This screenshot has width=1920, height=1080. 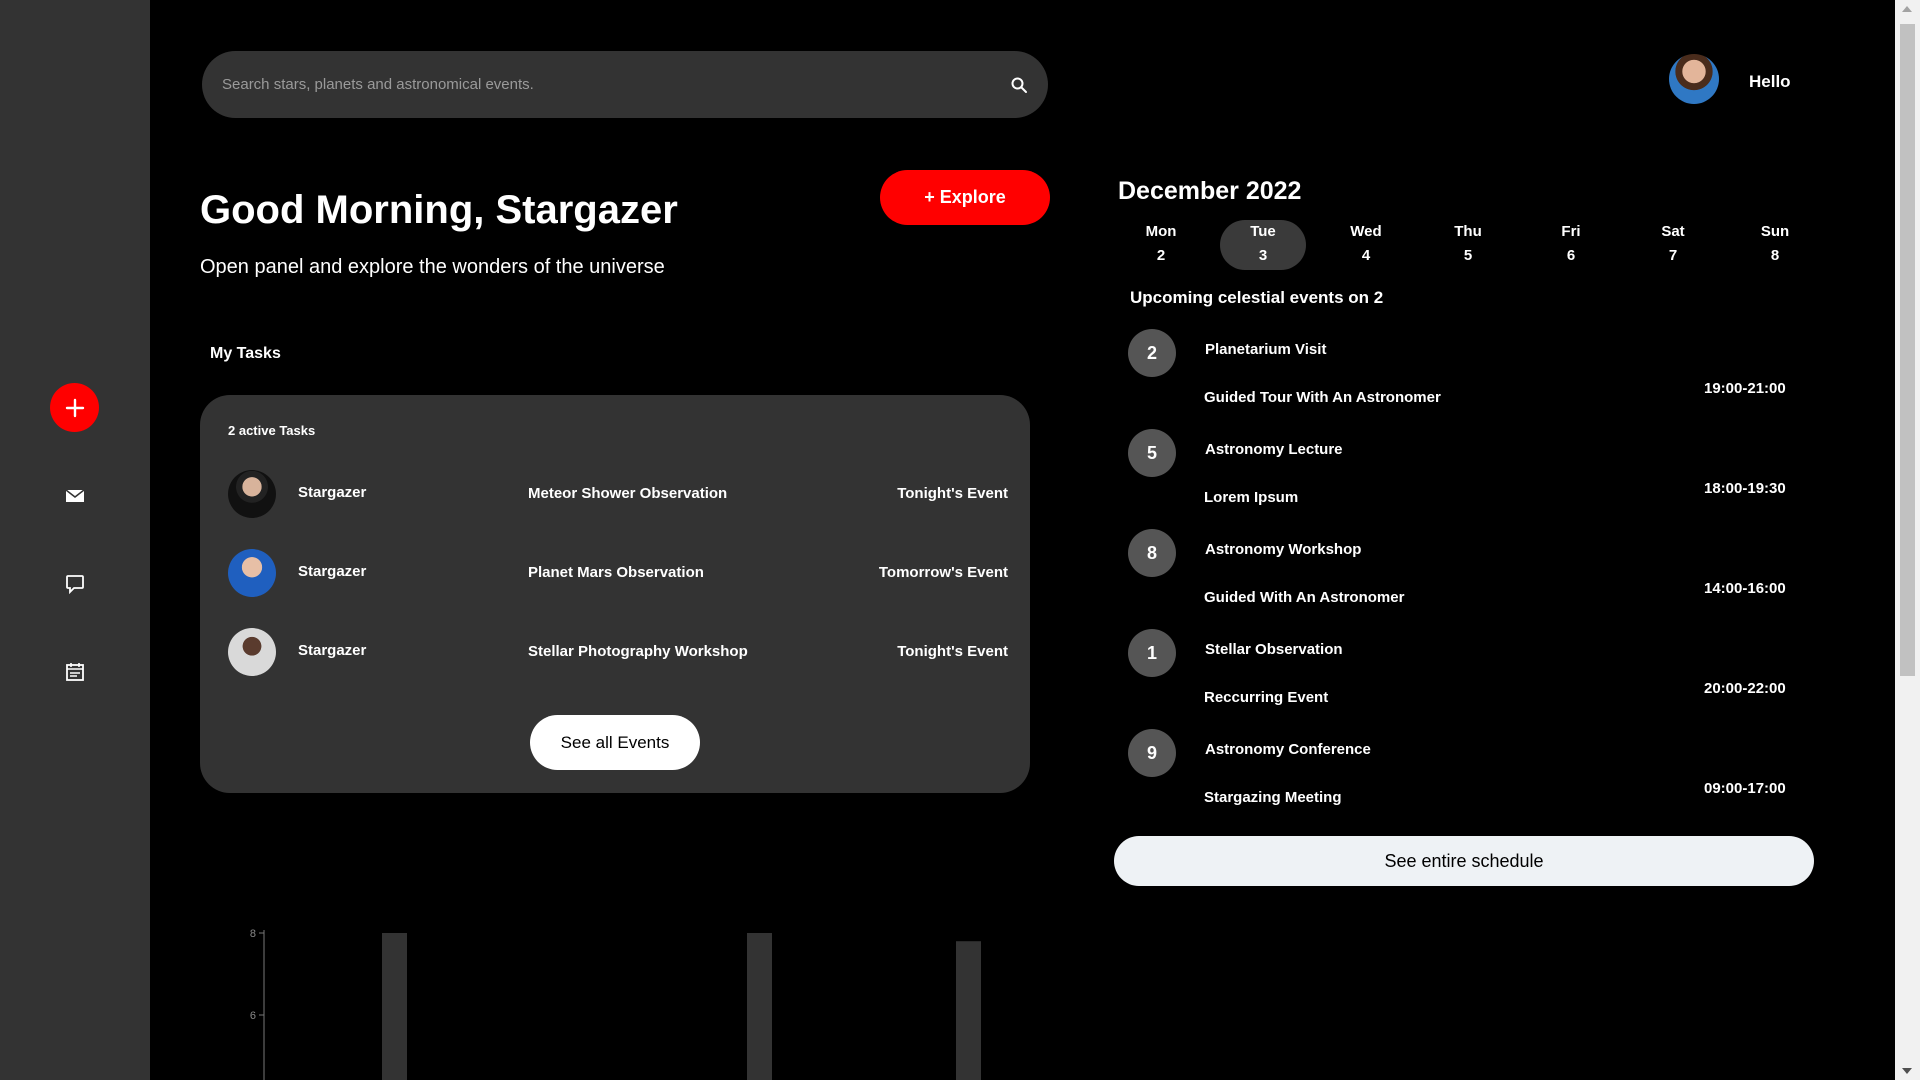 What do you see at coordinates (1161, 255) in the screenshot?
I see `day-date: 2` at bounding box center [1161, 255].